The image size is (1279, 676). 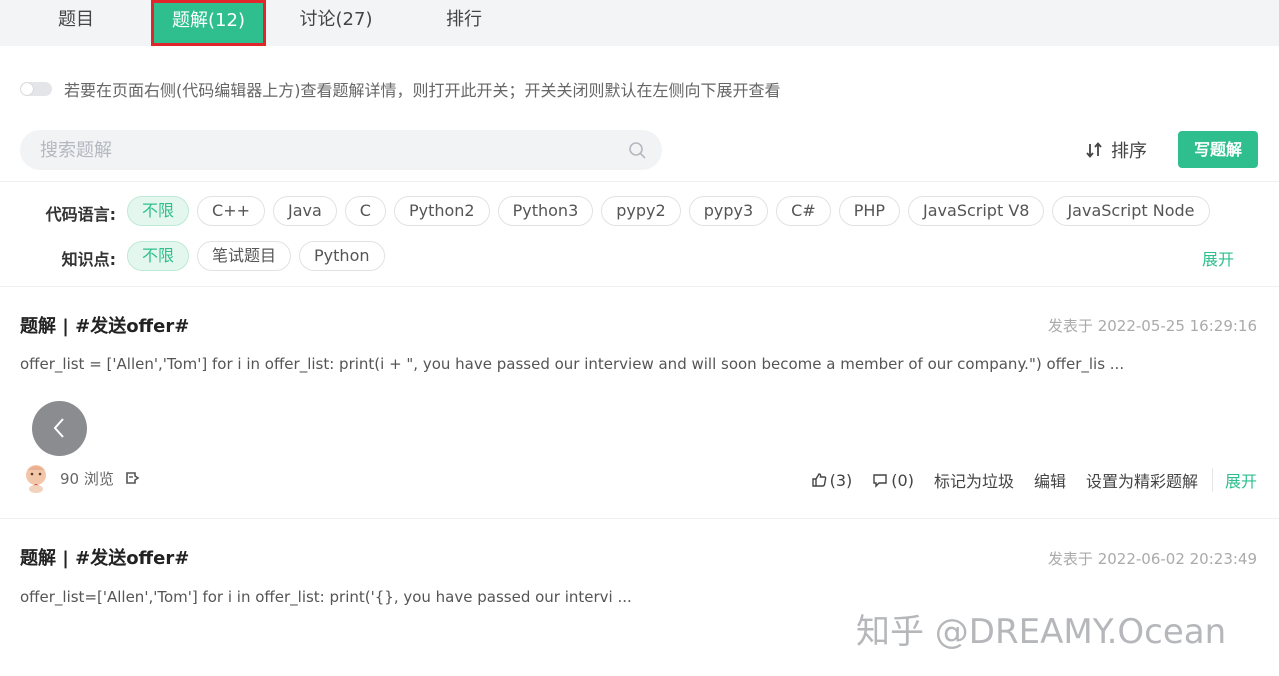 I want to click on sort-icon, so click(x=1094, y=150).